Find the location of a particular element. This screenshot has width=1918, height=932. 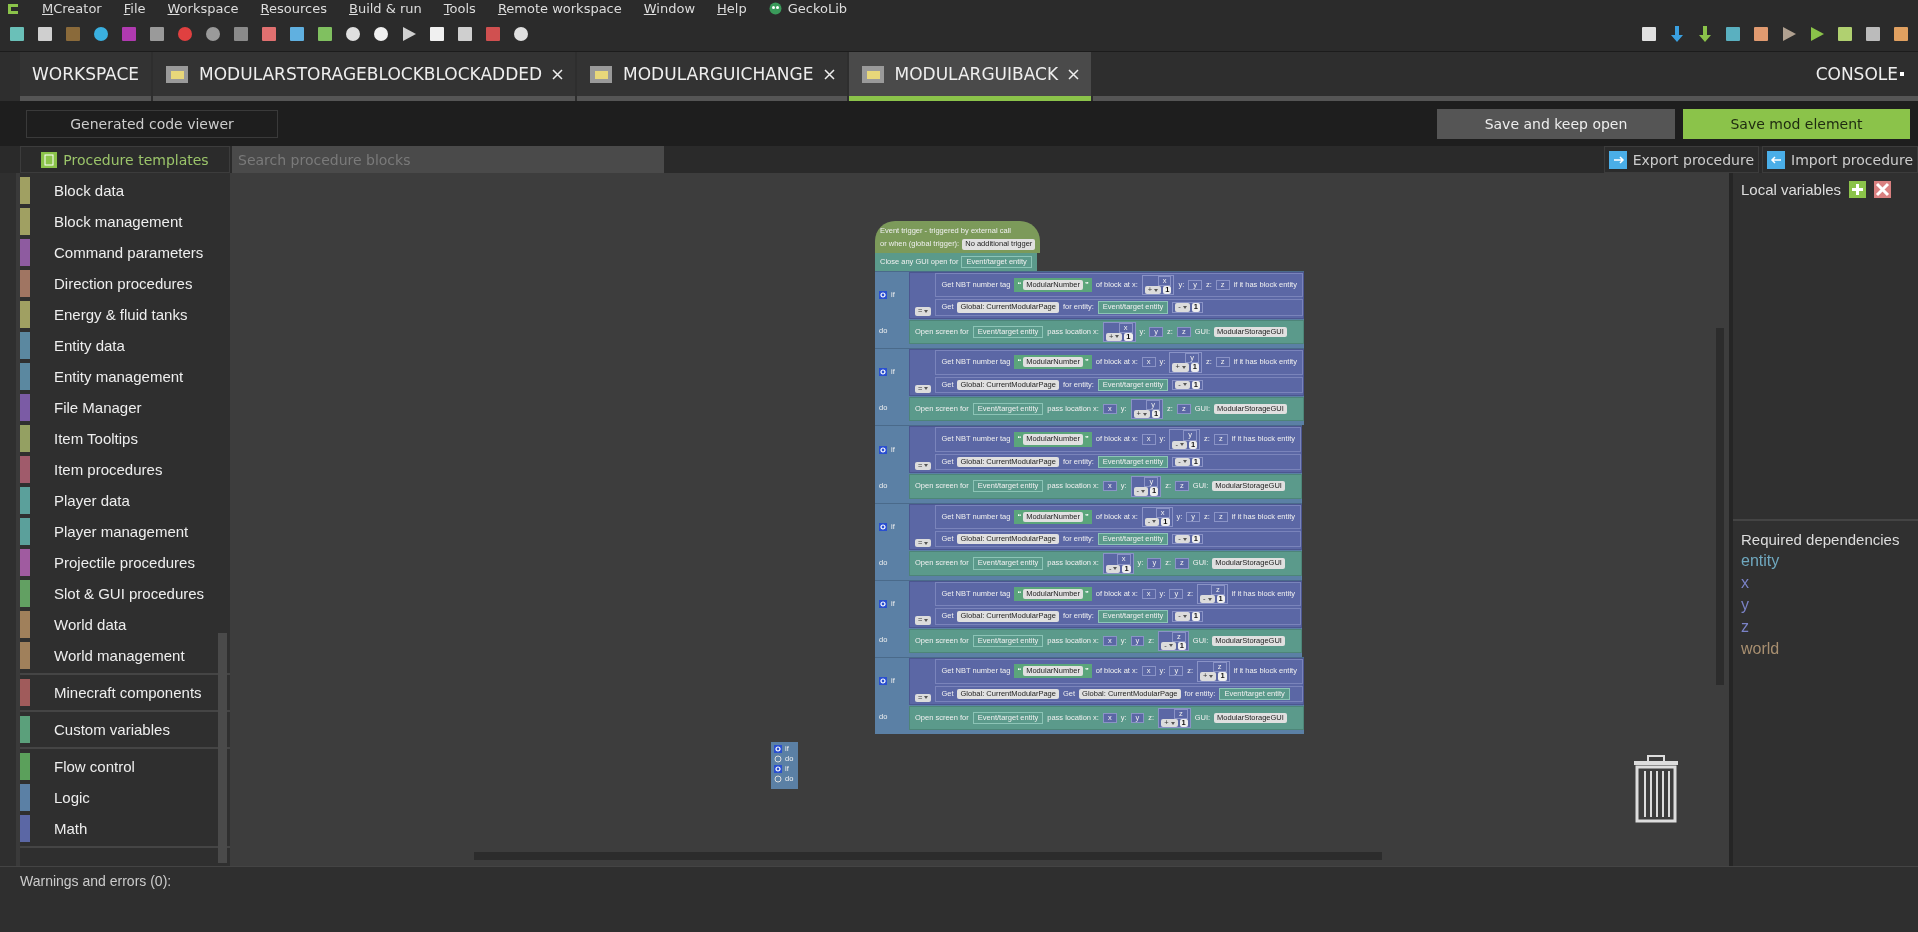

menu-item: Resources is located at coordinates (293, 8).